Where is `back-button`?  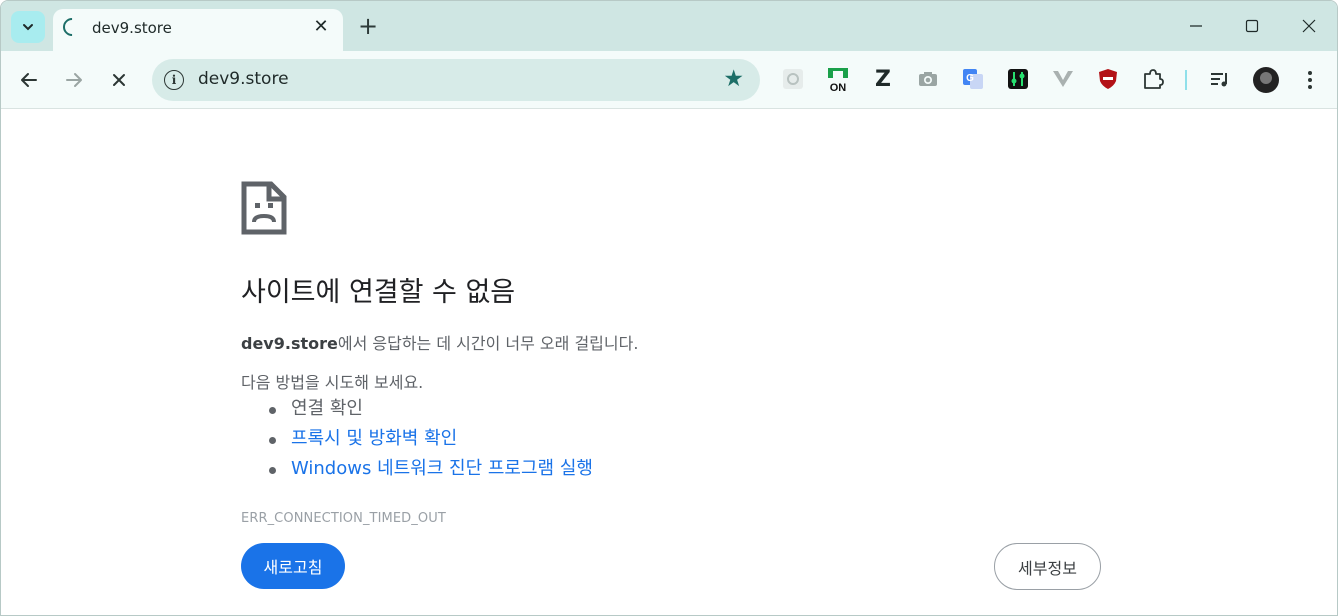
back-button is located at coordinates (29, 80).